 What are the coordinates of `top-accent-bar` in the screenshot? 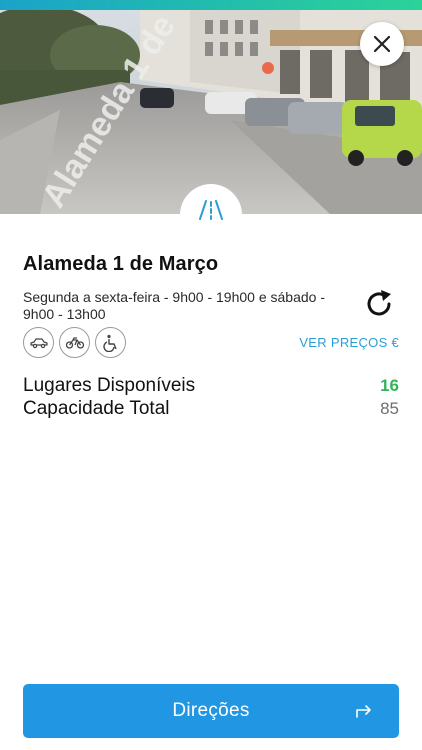 It's located at (211, 5).